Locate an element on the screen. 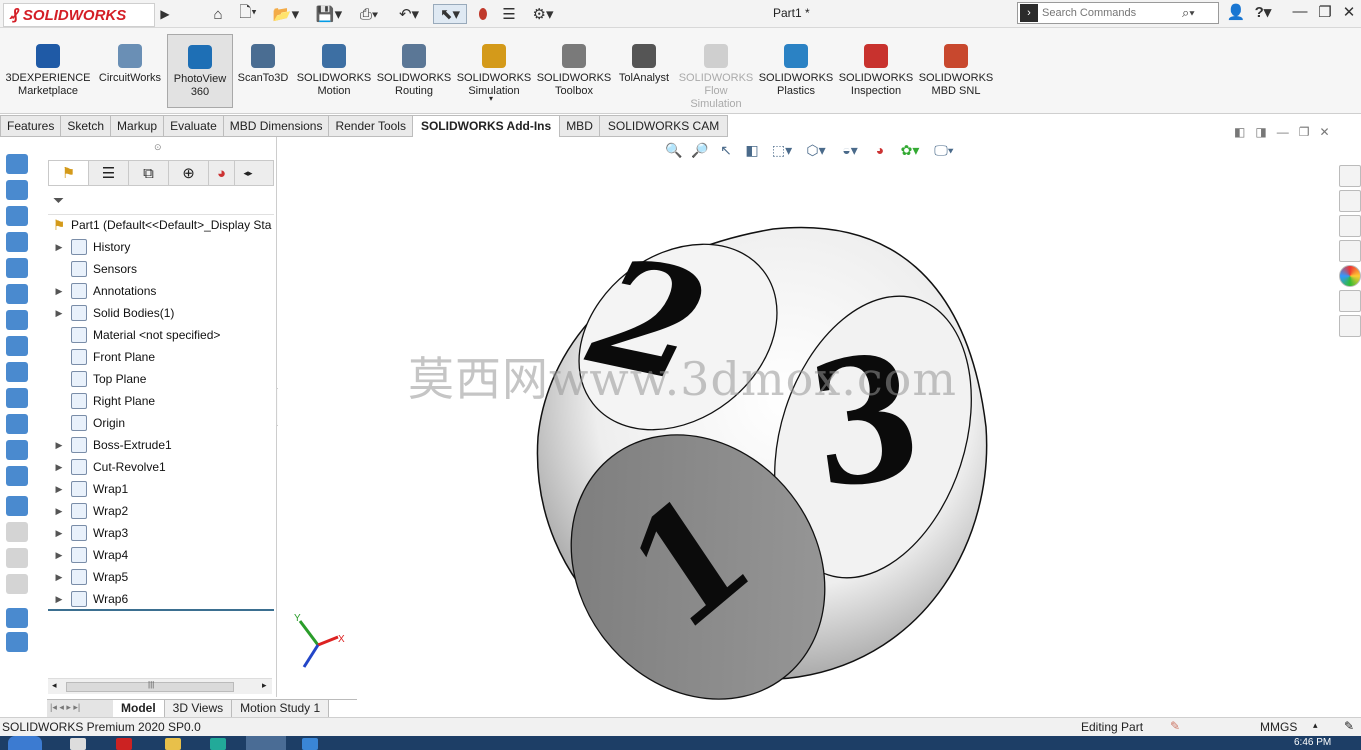  tab-mbd: MBD is located at coordinates (580, 126).